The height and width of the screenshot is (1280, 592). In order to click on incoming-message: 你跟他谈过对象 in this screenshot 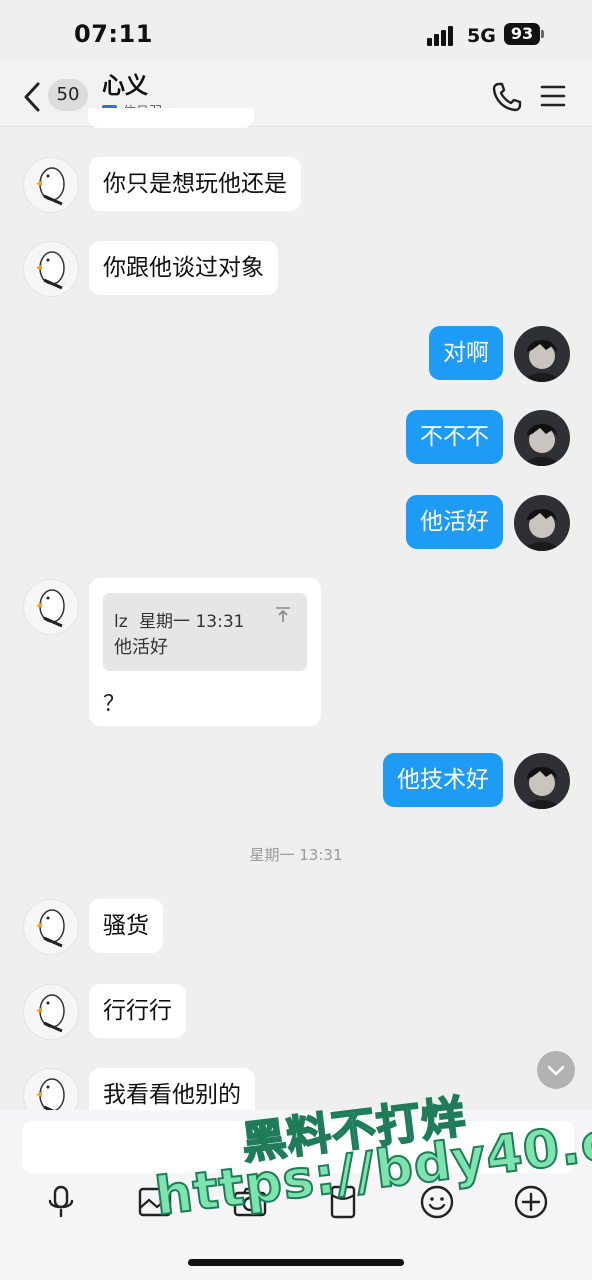, I will do `click(183, 268)`.